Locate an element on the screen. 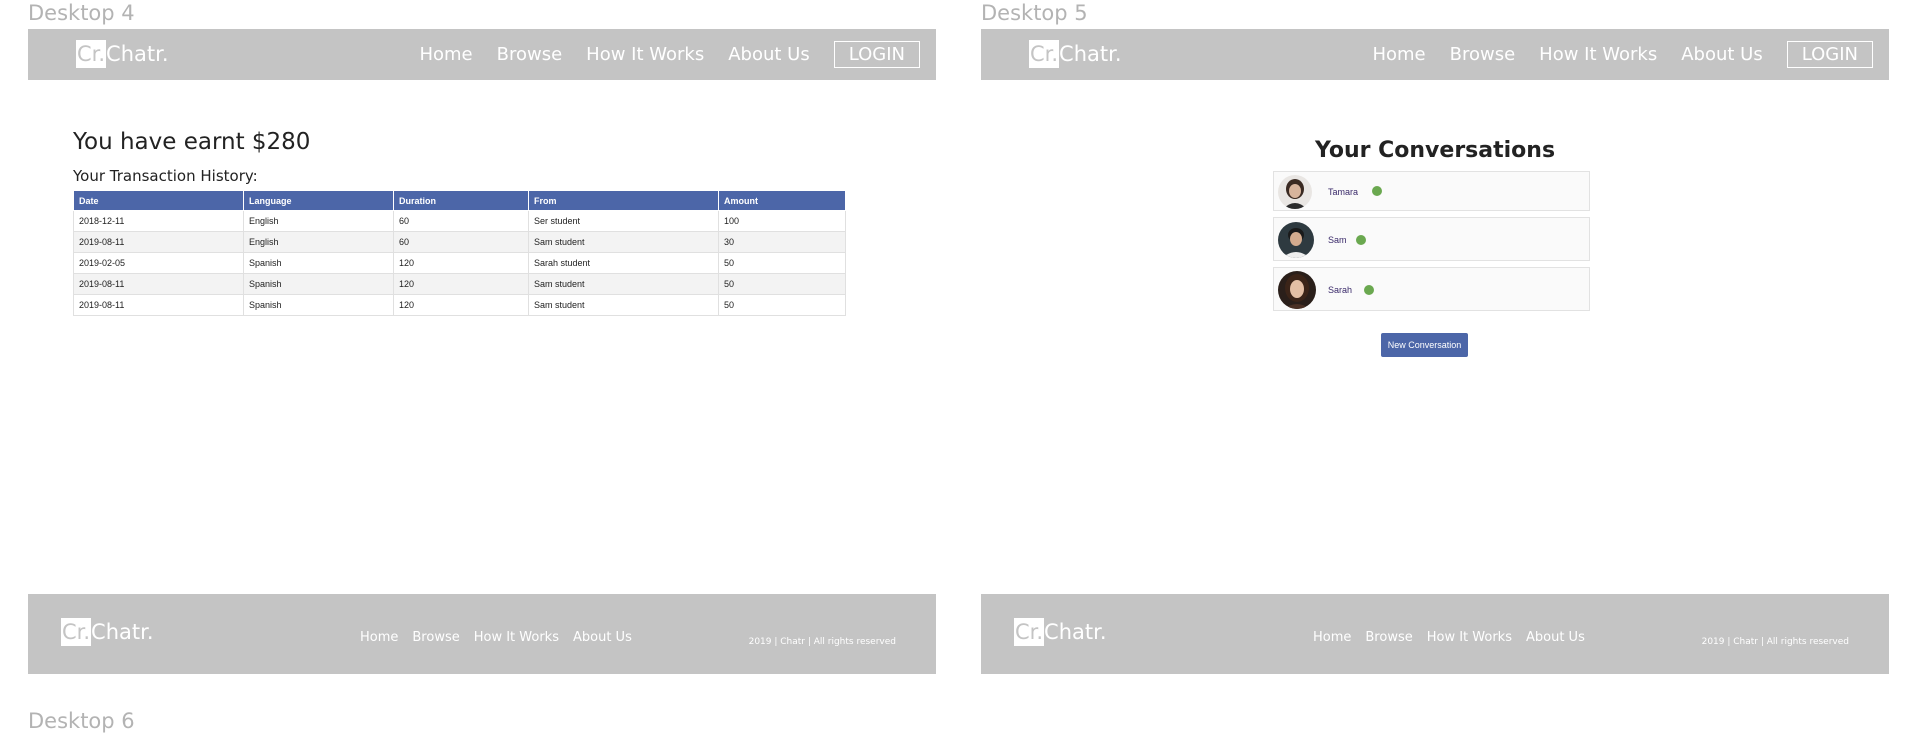  earnings-title: You have earnt $280 is located at coordinates (192, 142).